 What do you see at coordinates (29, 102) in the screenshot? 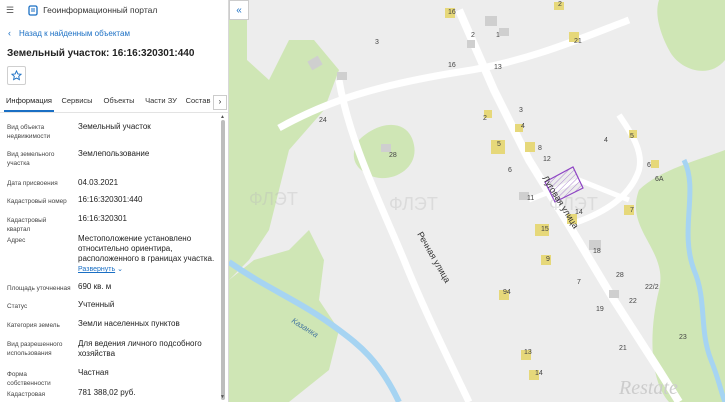
I see `tab-information: Информация` at bounding box center [29, 102].